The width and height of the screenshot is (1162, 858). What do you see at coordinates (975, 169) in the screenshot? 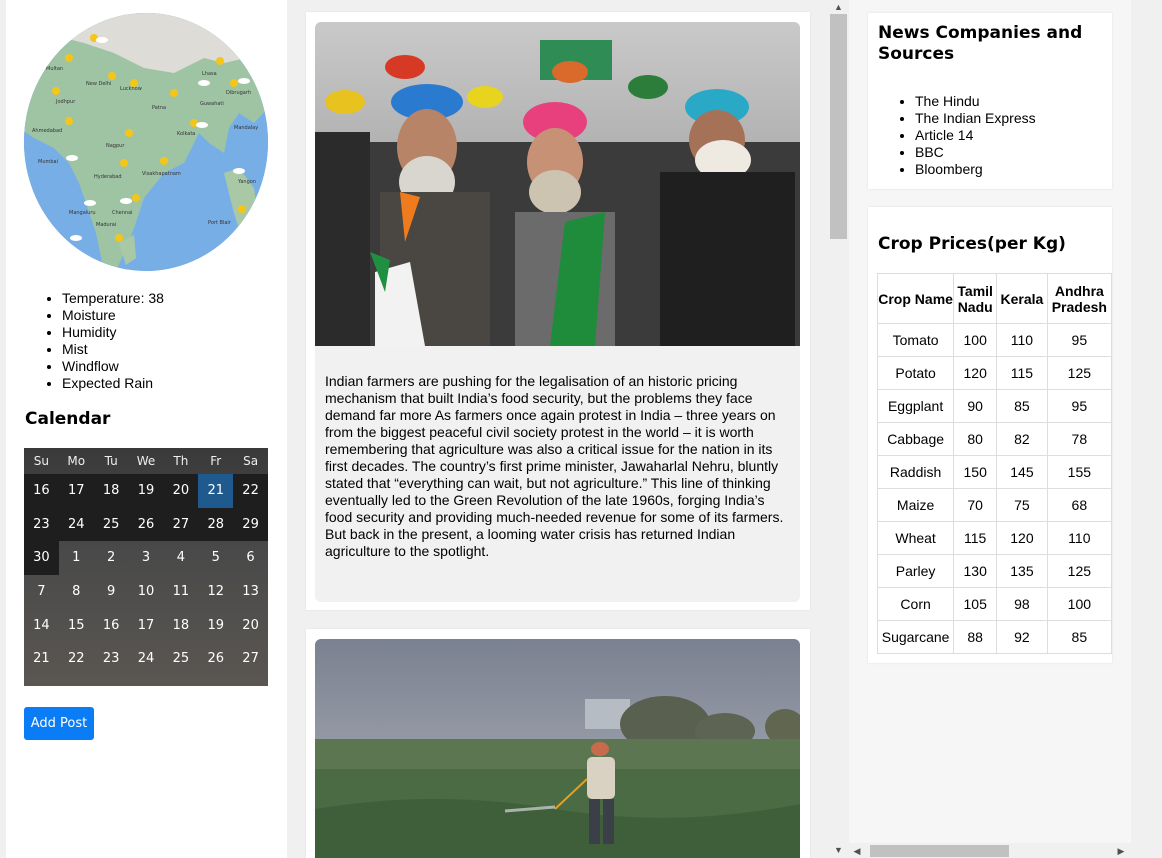
I see `news-source-item: Bloomberg` at bounding box center [975, 169].